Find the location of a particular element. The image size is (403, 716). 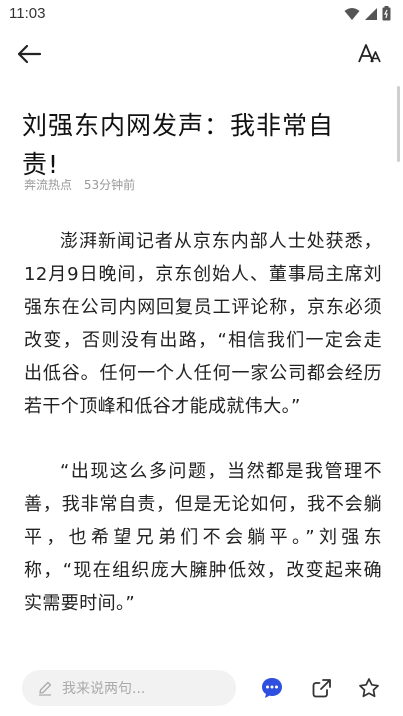

article-title: 刘强东内网发声：我非常自责! is located at coordinates (178, 144).